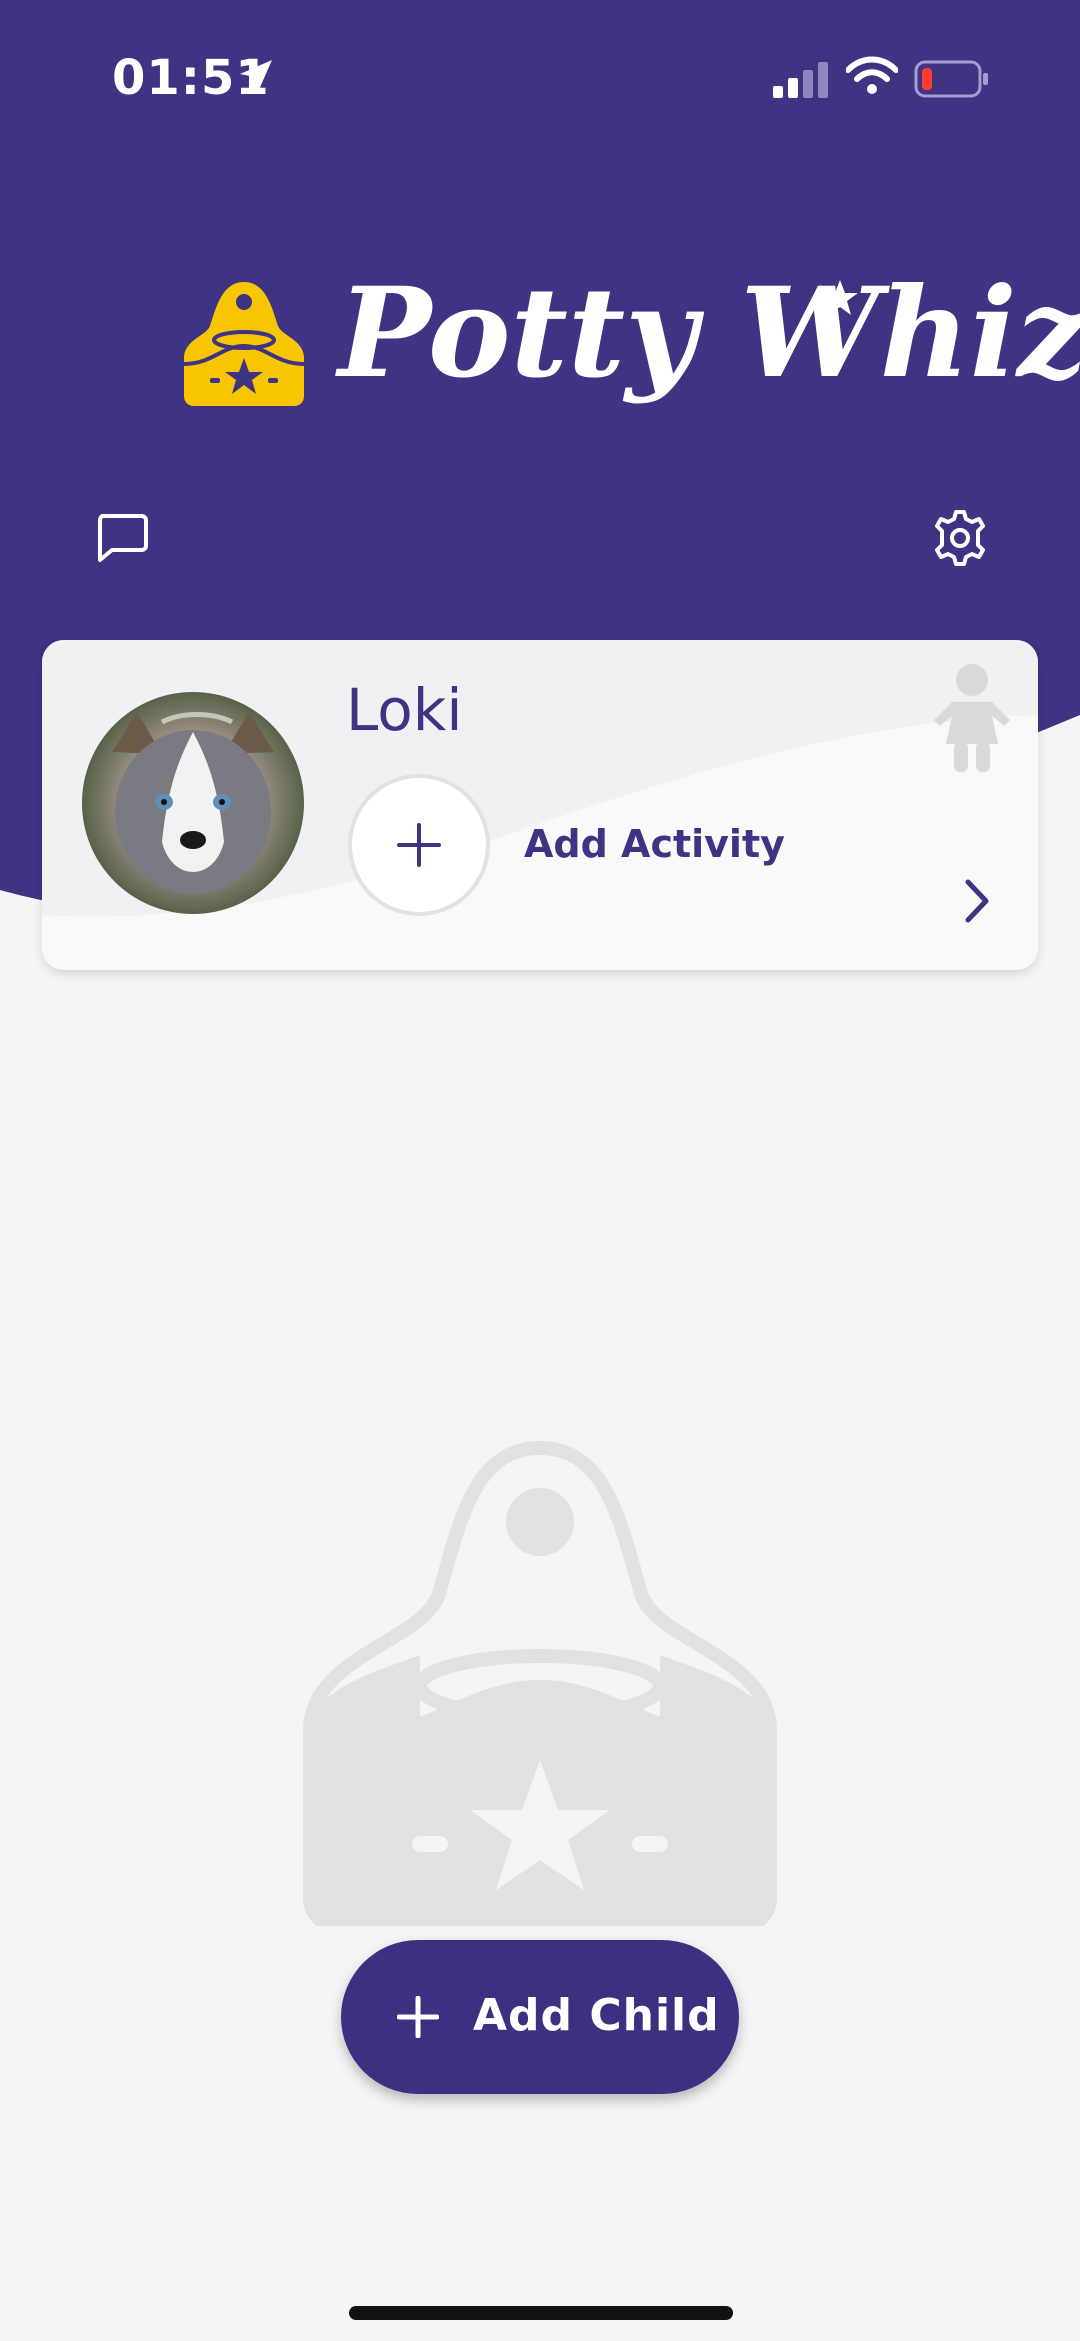 Image resolution: width=1080 pixels, height=2341 pixels. I want to click on chevron-right-icon, so click(977, 901).